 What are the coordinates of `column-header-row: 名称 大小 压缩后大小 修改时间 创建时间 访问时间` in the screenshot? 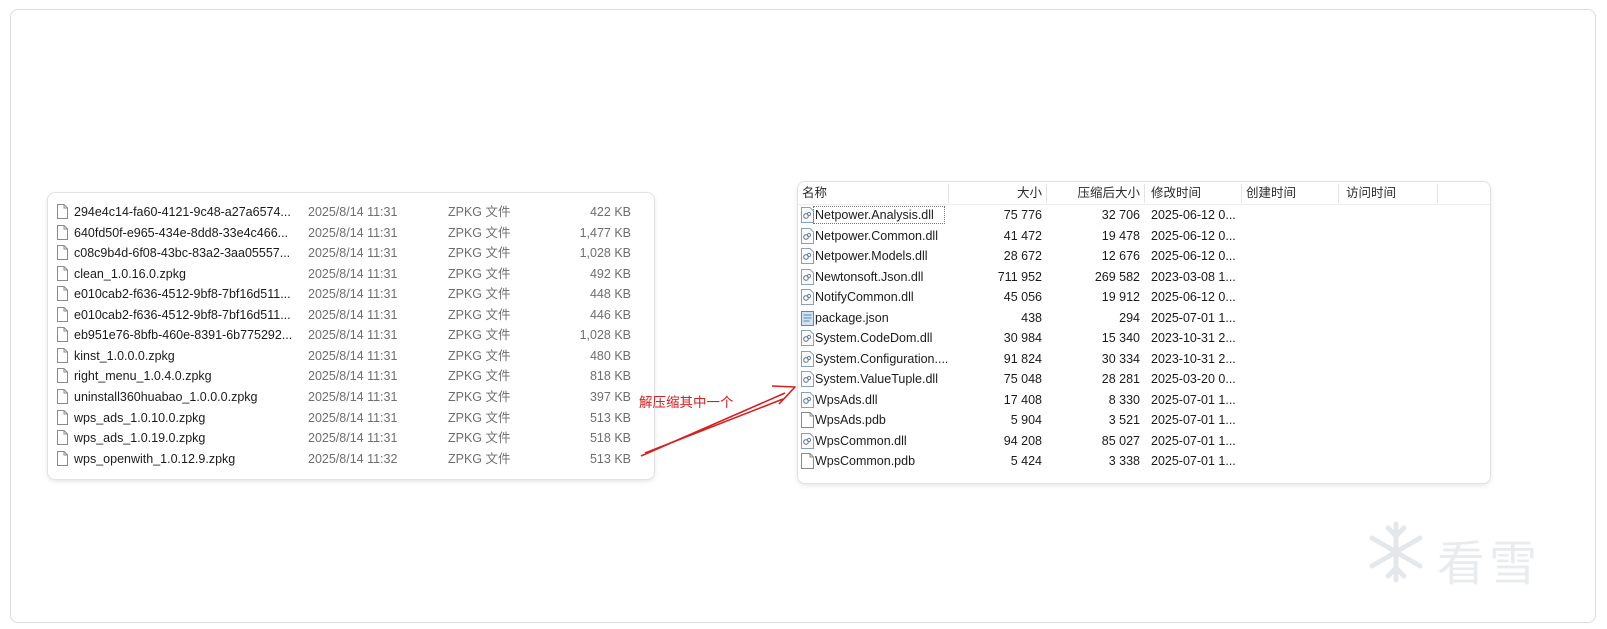 It's located at (1144, 193).